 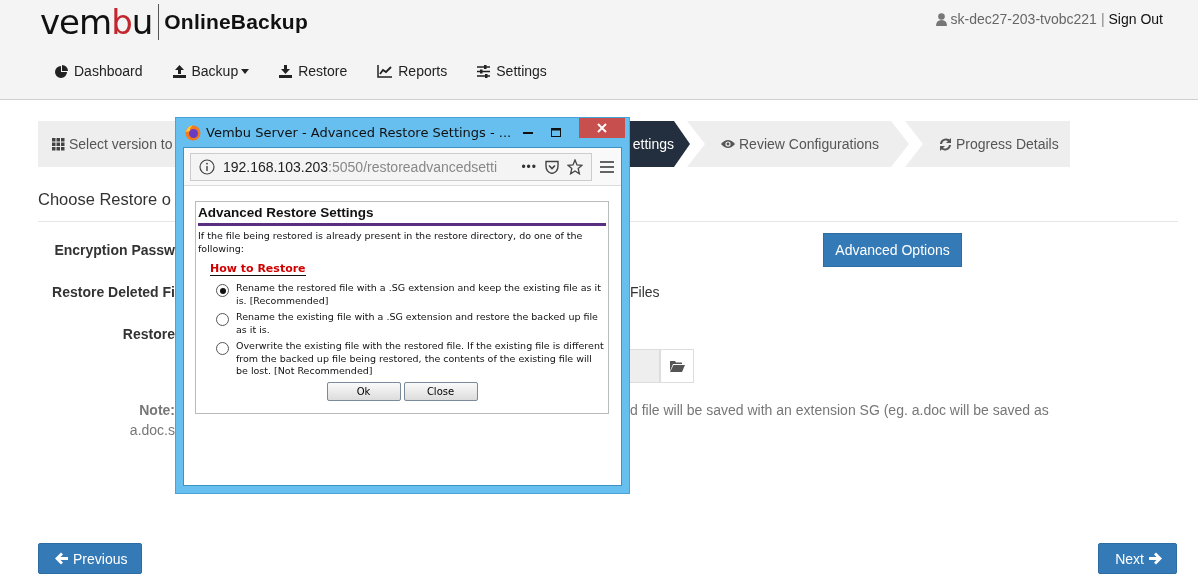 What do you see at coordinates (385, 71) in the screenshot?
I see `line-chart-icon` at bounding box center [385, 71].